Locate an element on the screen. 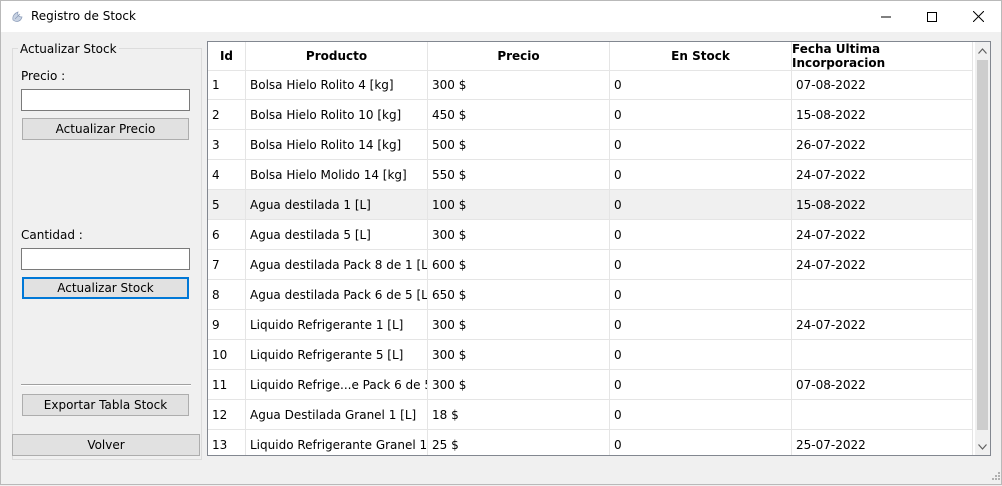 Image resolution: width=1002 pixels, height=486 pixels. vertical-scrollbar is located at coordinates (982, 248).